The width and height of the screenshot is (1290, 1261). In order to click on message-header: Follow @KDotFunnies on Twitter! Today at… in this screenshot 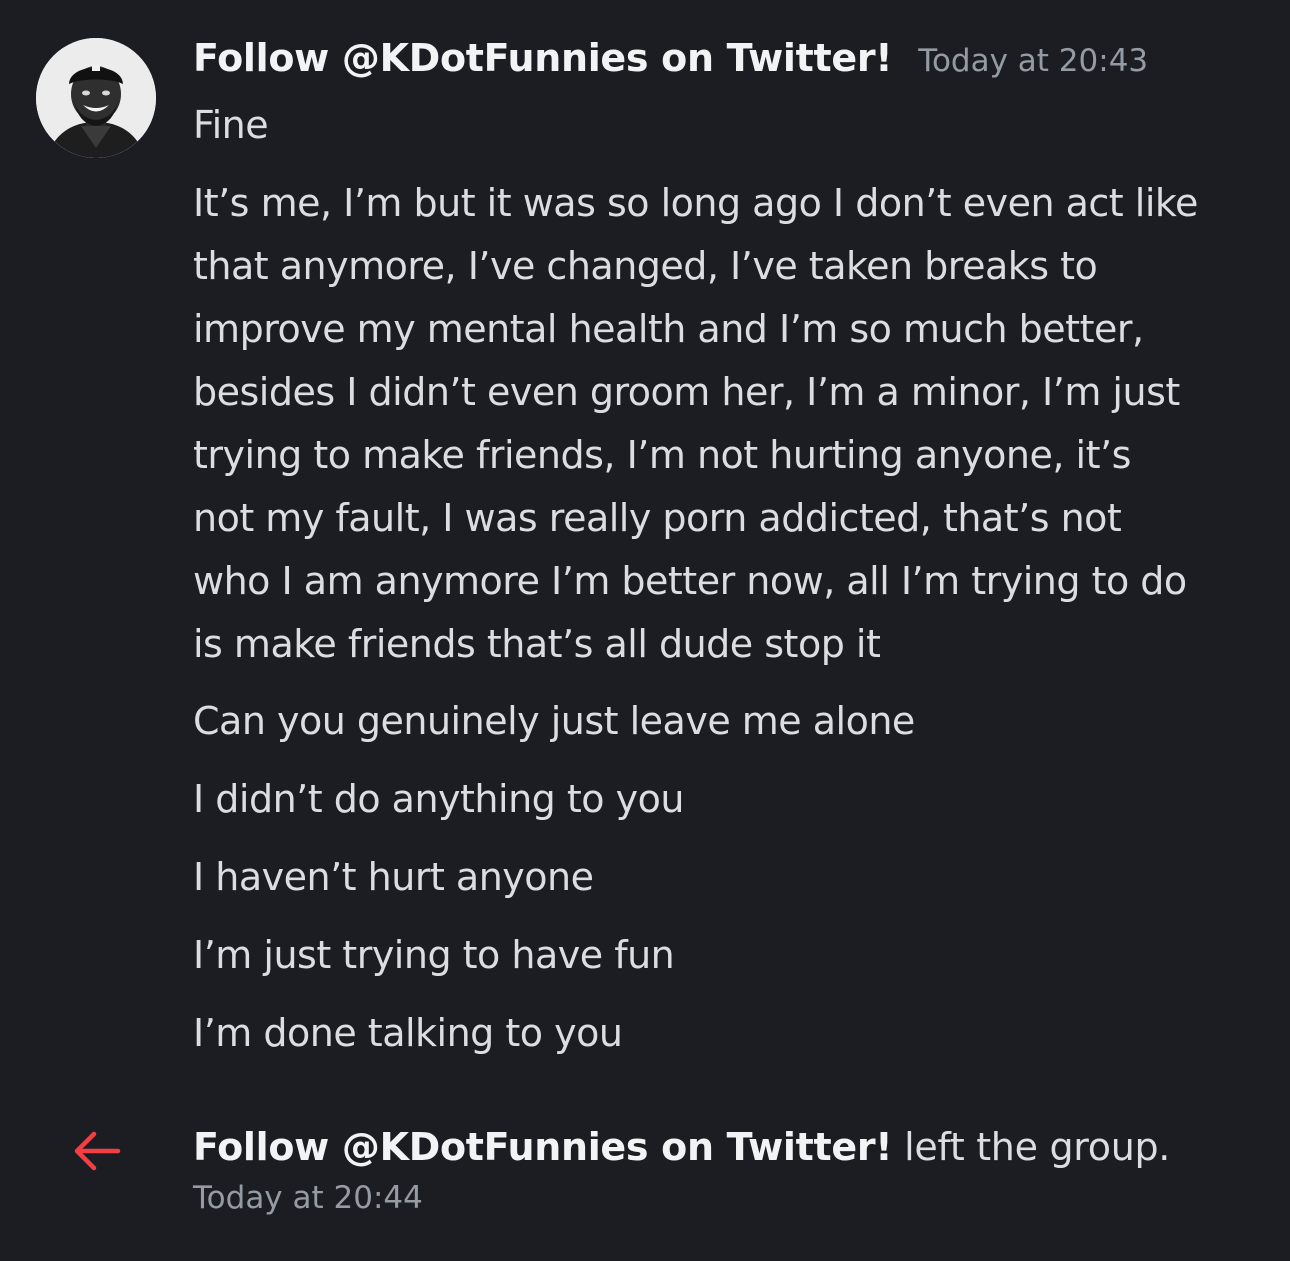, I will do `click(670, 63)`.